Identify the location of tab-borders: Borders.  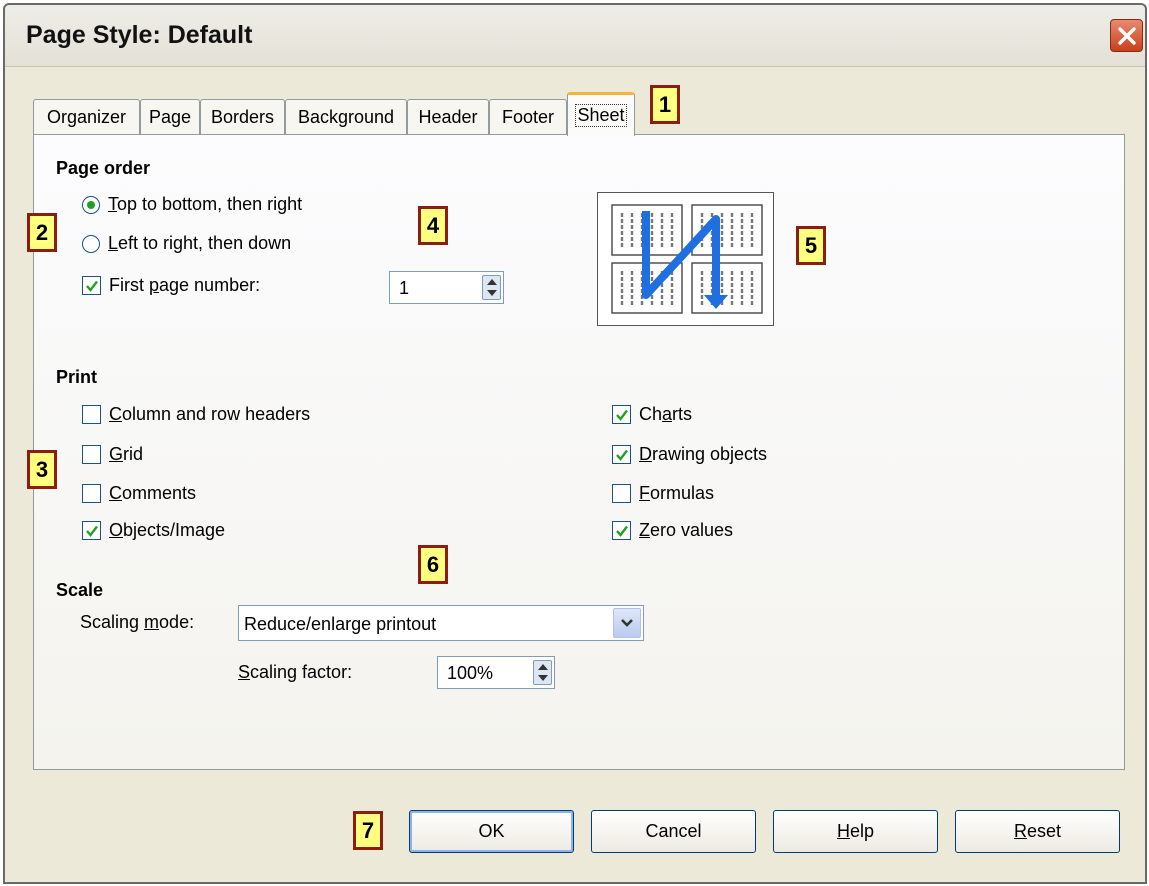
(242, 117).